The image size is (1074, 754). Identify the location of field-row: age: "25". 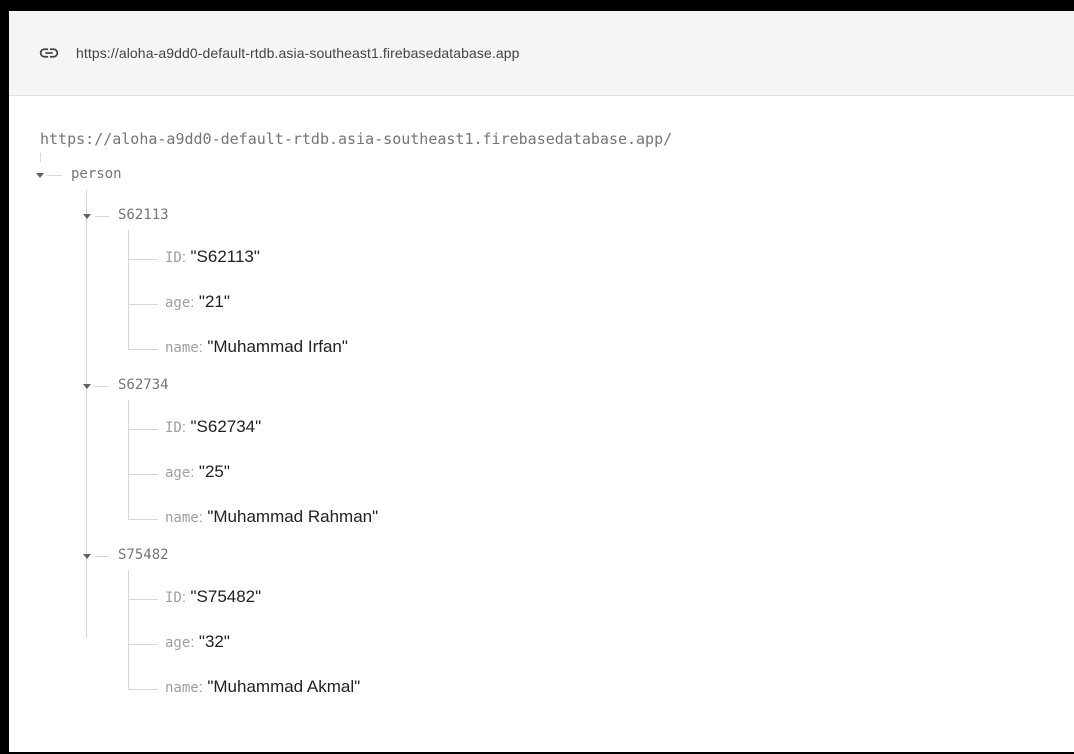
(197, 472).